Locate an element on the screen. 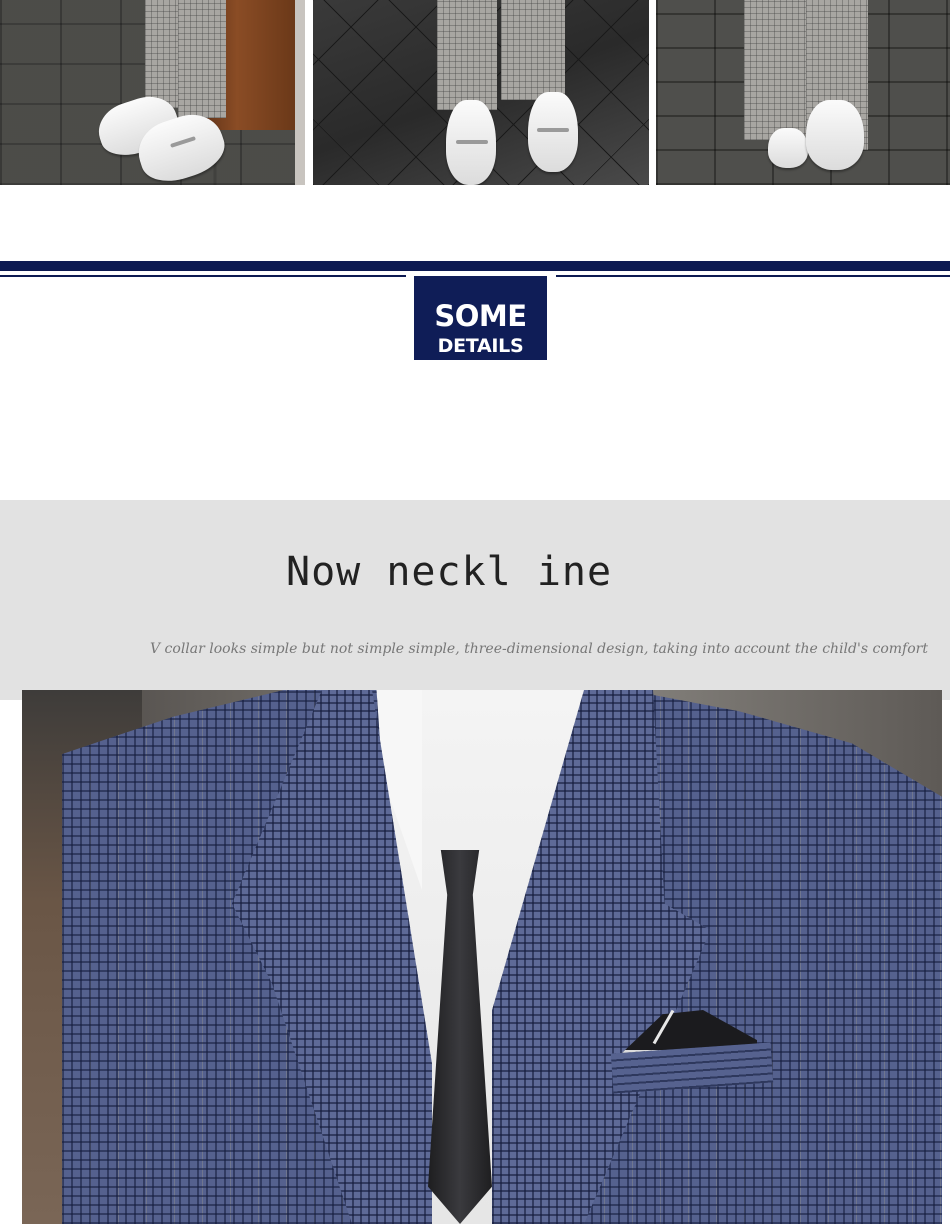 The width and height of the screenshot is (950, 1224). section-badge: SOME DETAILS is located at coordinates (480, 318).